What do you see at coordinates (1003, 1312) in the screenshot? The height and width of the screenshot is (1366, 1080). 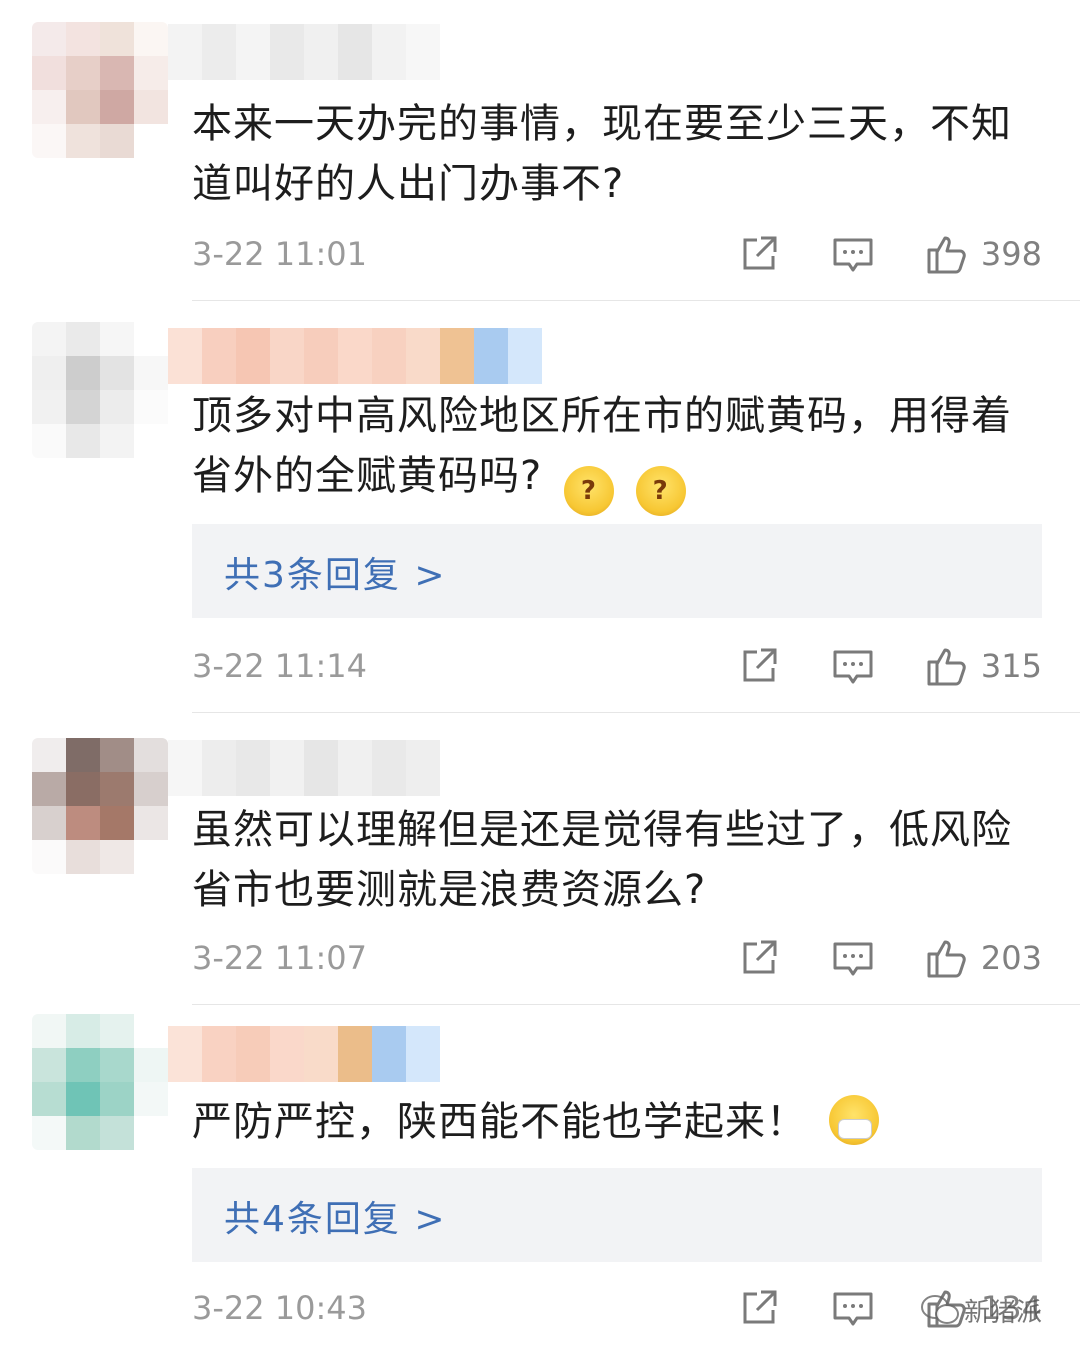 I see `watermark-text: 新猪派` at bounding box center [1003, 1312].